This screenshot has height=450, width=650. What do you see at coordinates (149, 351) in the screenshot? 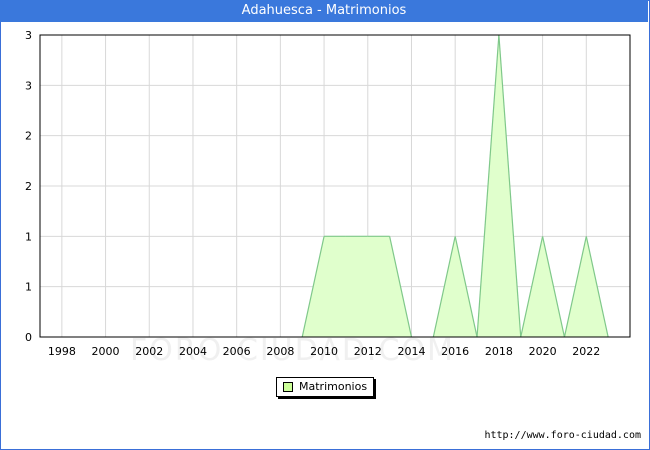
I see `x-tick-label: 2002` at bounding box center [149, 351].